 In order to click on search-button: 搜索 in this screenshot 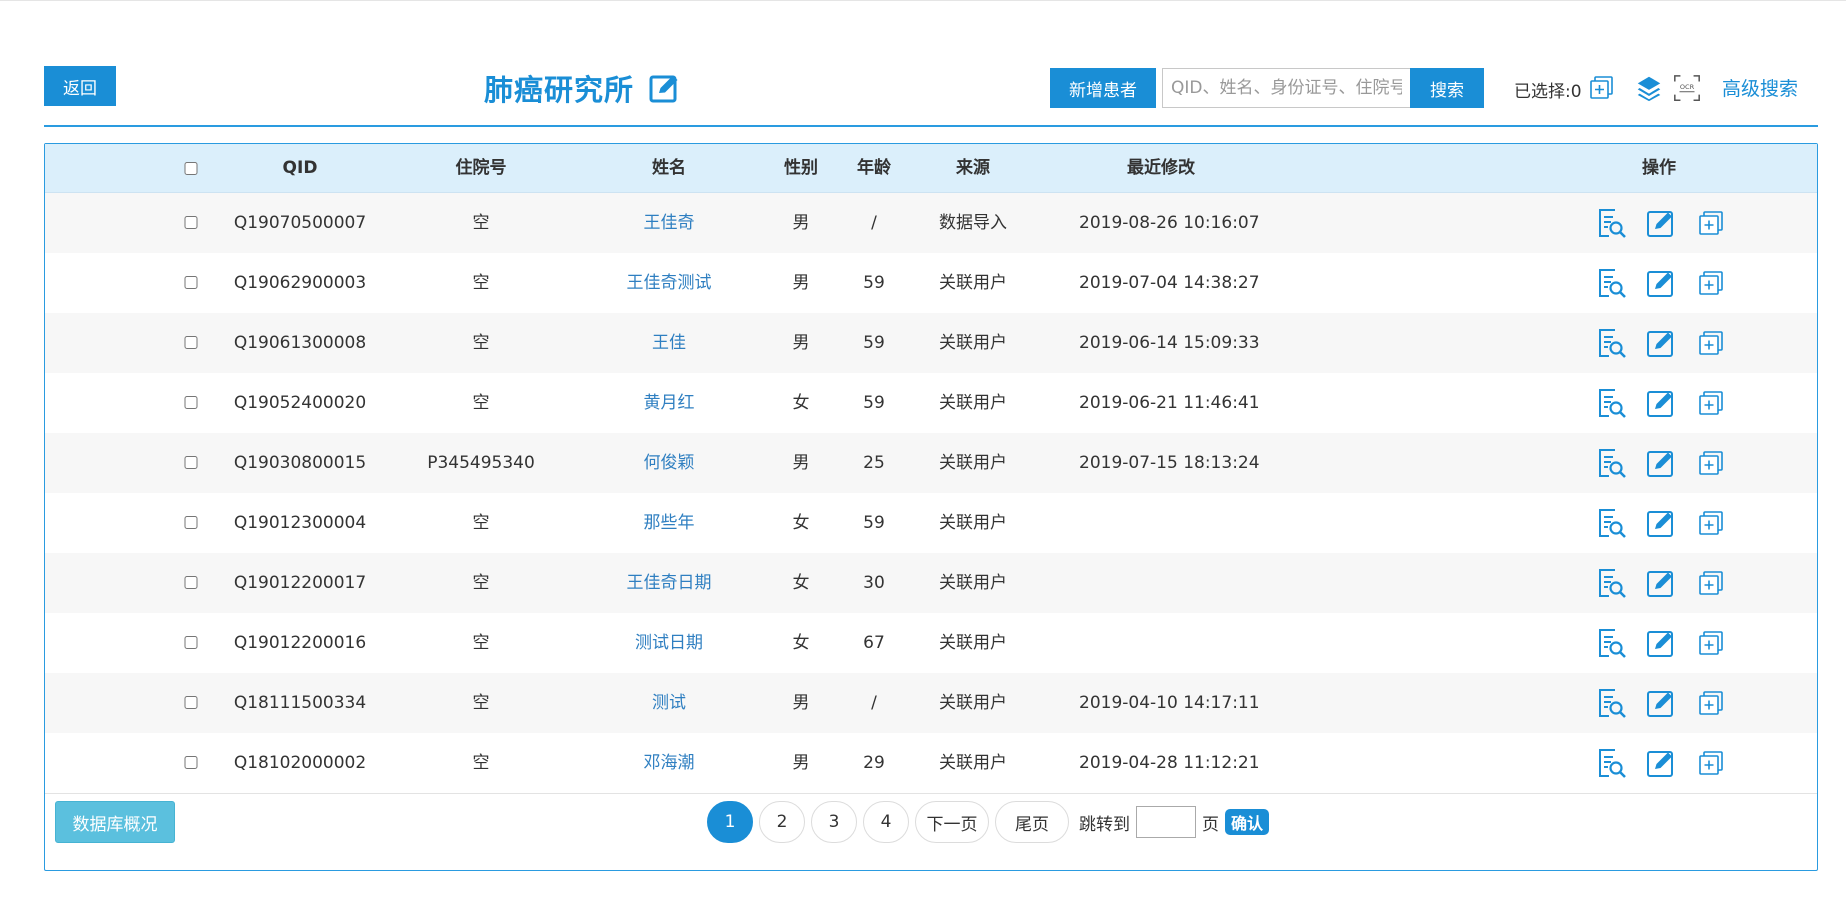, I will do `click(1447, 88)`.